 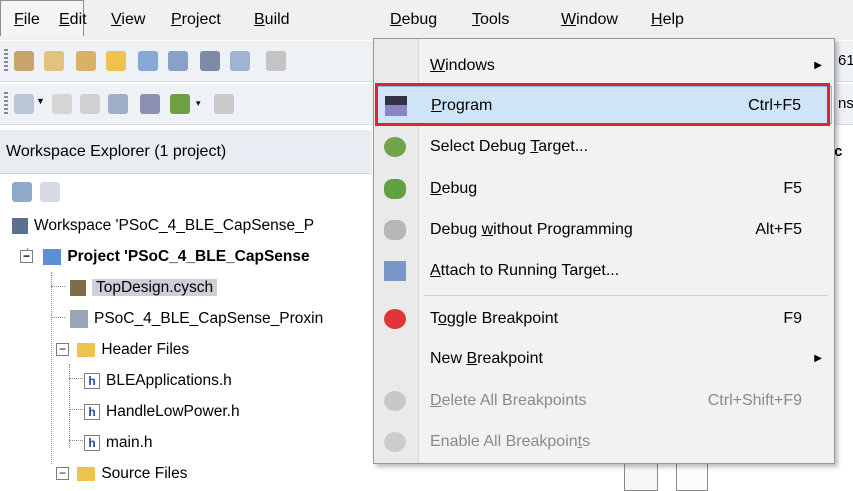 I want to click on project-icon, so click(x=52, y=256).